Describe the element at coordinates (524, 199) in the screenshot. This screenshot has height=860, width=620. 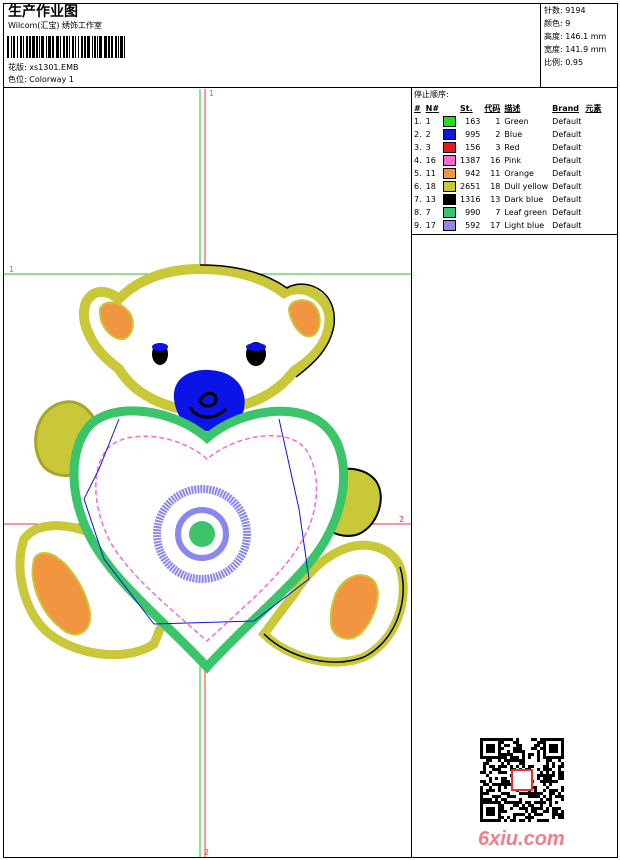
I see `row-description: Dark blue` at that location.